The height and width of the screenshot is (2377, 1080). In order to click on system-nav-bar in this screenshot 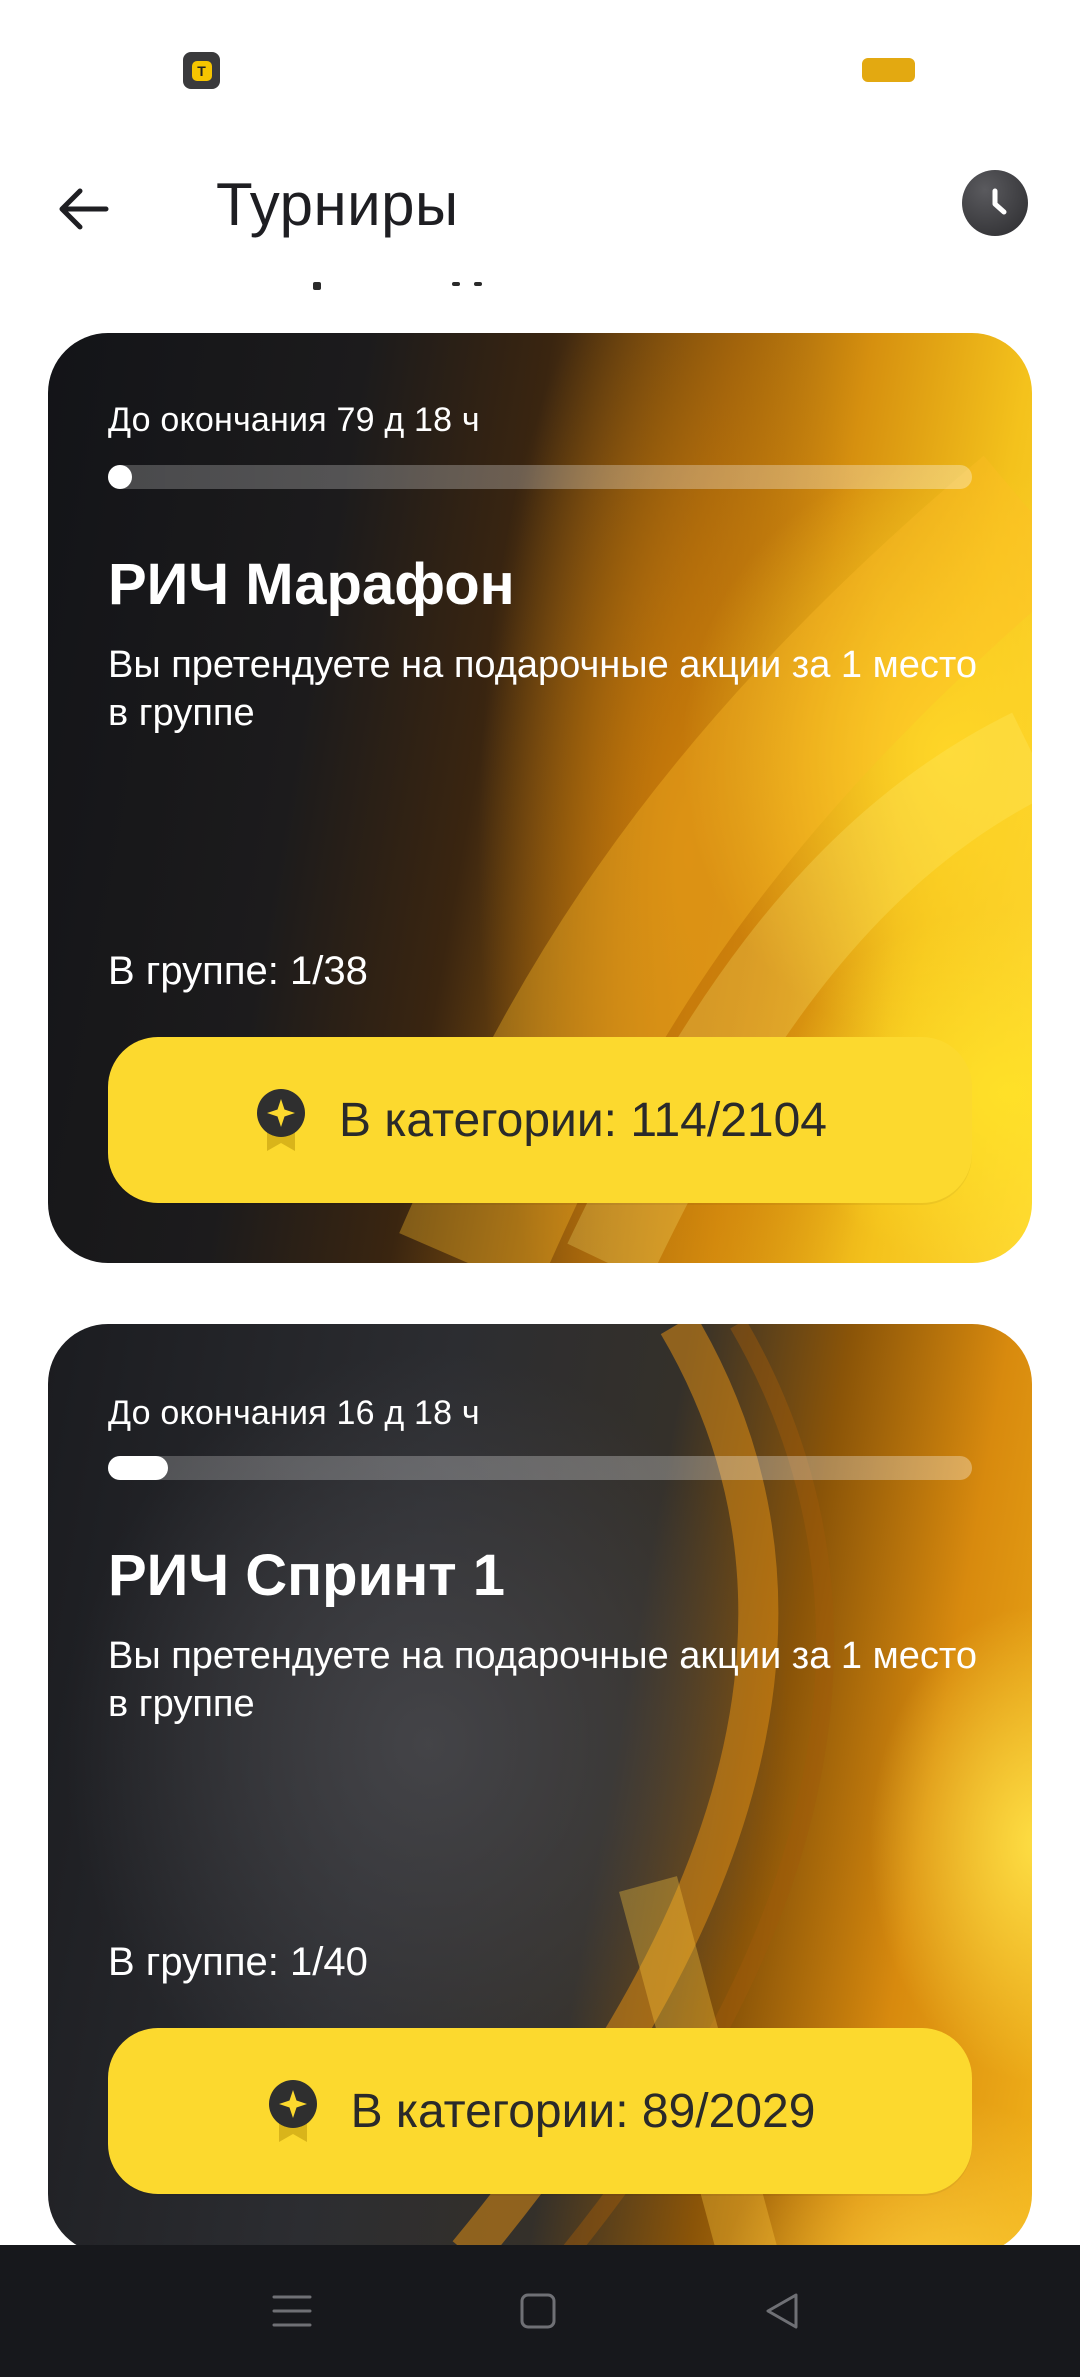, I will do `click(540, 2311)`.